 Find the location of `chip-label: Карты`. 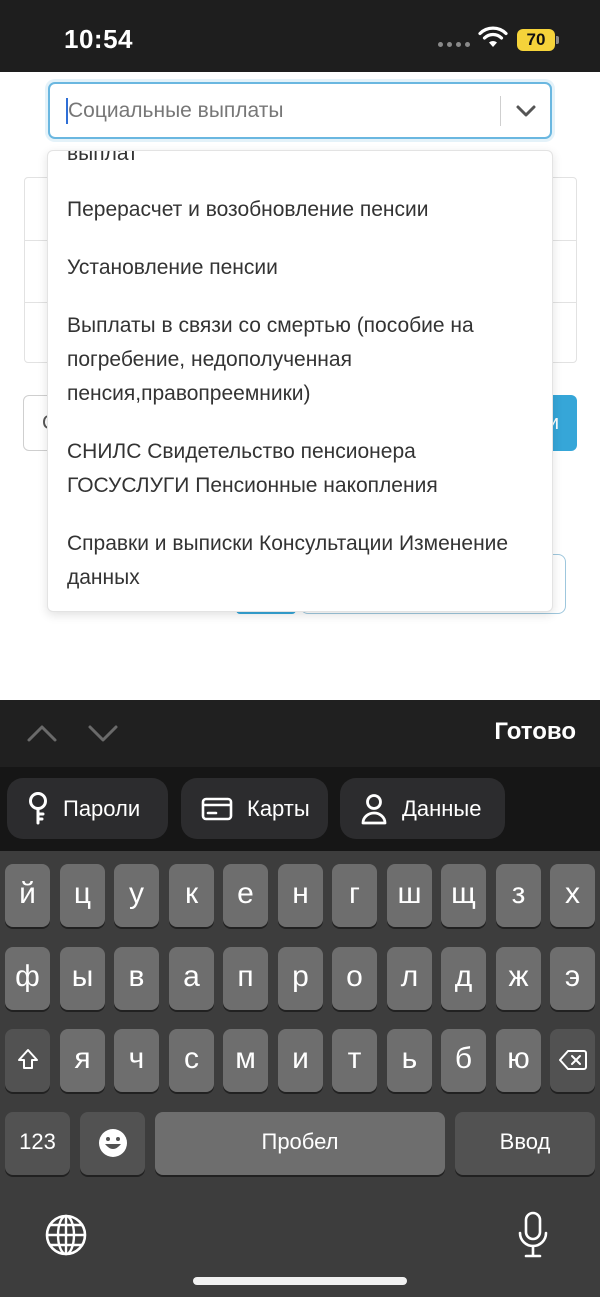

chip-label: Карты is located at coordinates (278, 808).